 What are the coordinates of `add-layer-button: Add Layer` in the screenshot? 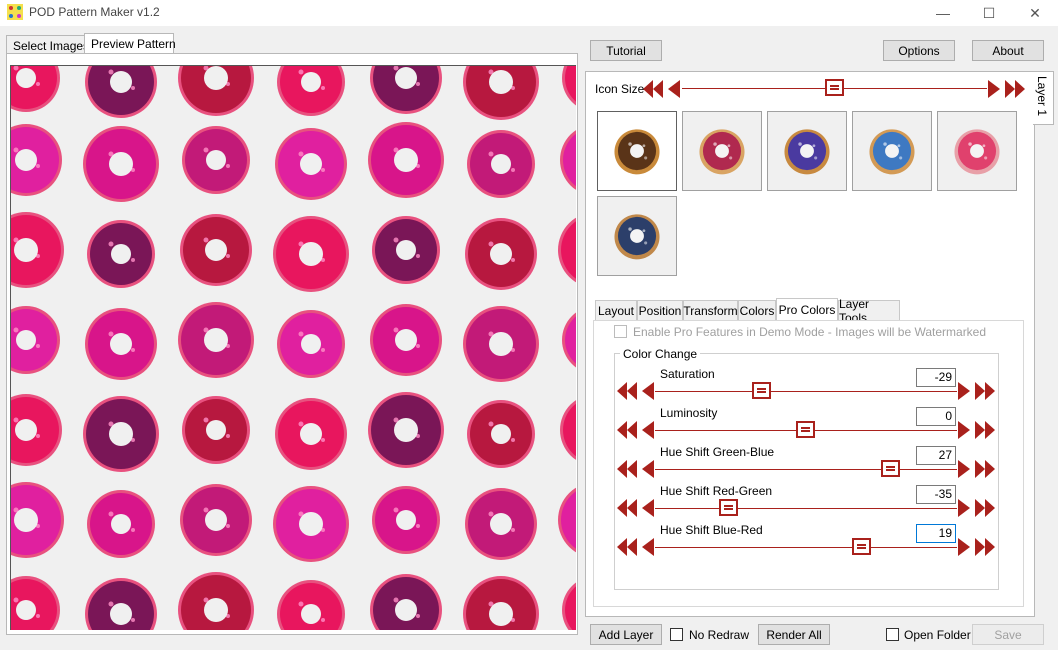 It's located at (626, 634).